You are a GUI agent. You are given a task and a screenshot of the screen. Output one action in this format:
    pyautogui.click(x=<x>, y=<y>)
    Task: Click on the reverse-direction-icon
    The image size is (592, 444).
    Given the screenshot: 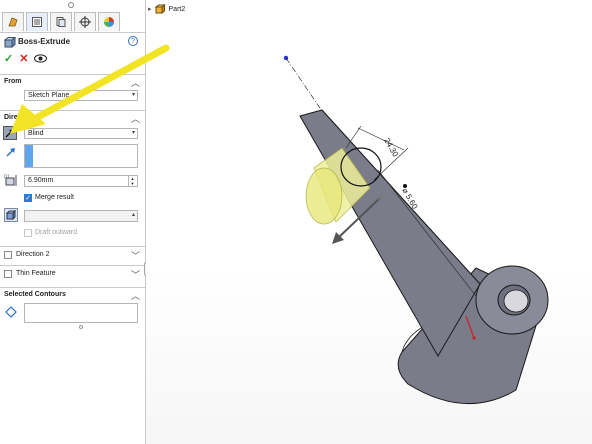 What is the action you would take?
    pyautogui.click(x=9, y=133)
    